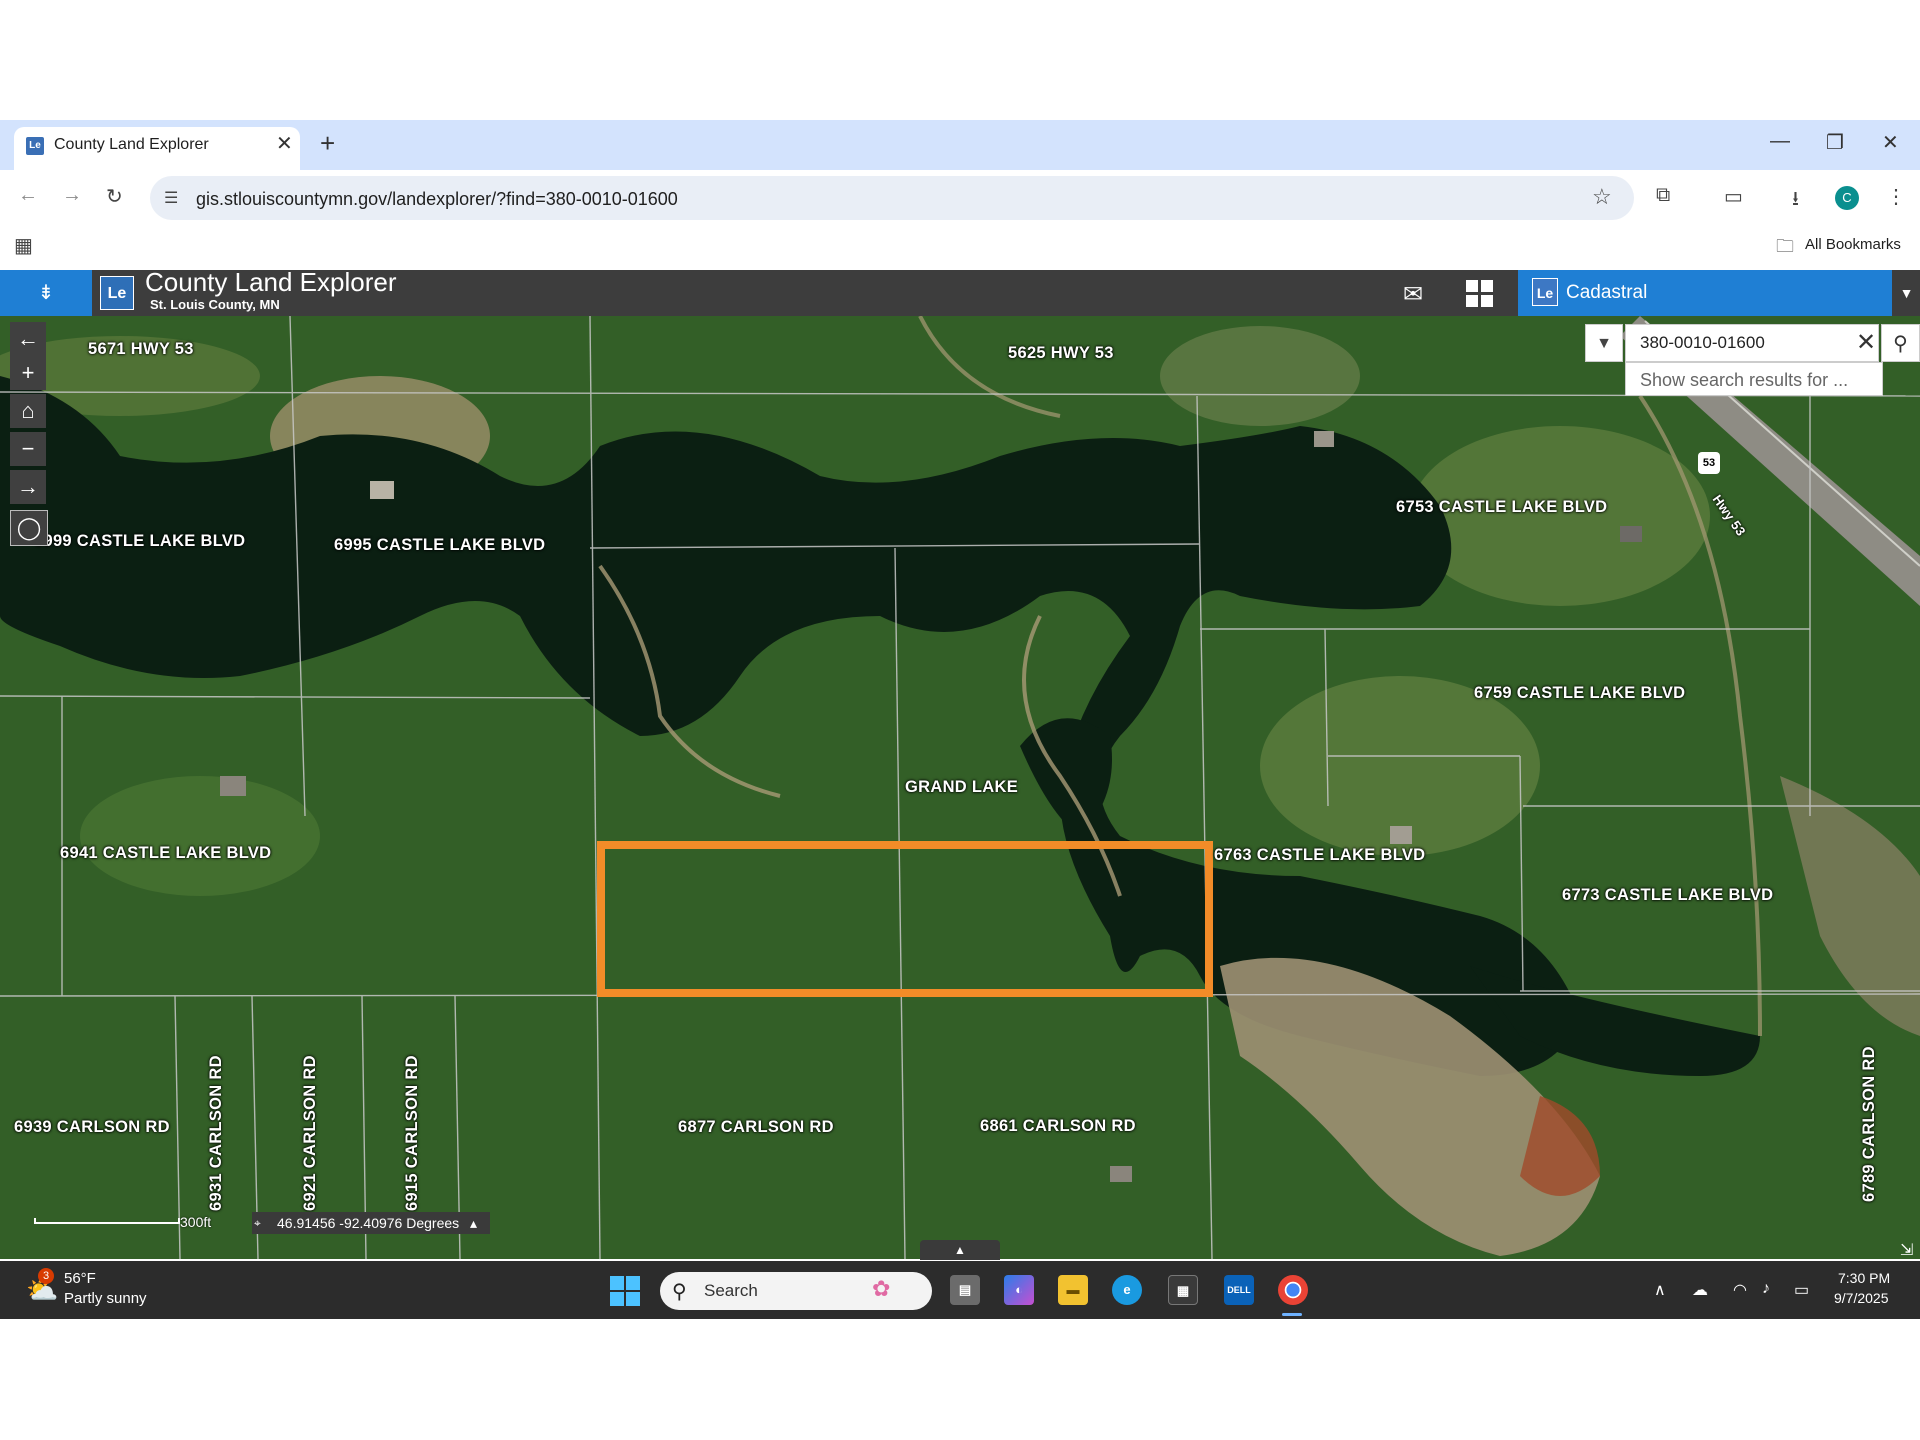  Describe the element at coordinates (310, 1133) in the screenshot. I see `parcel-label-vertical: 6921 CARLSON RD` at that location.